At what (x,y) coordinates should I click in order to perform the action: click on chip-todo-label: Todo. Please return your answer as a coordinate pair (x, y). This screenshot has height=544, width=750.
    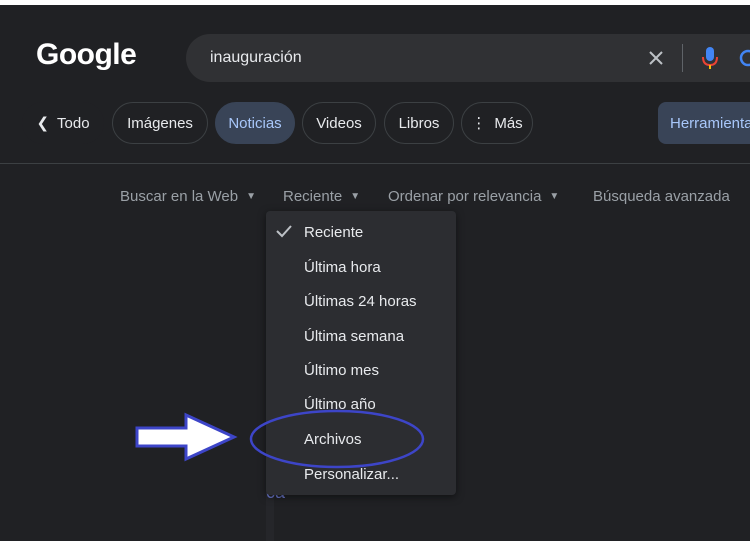
    Looking at the image, I should click on (73, 123).